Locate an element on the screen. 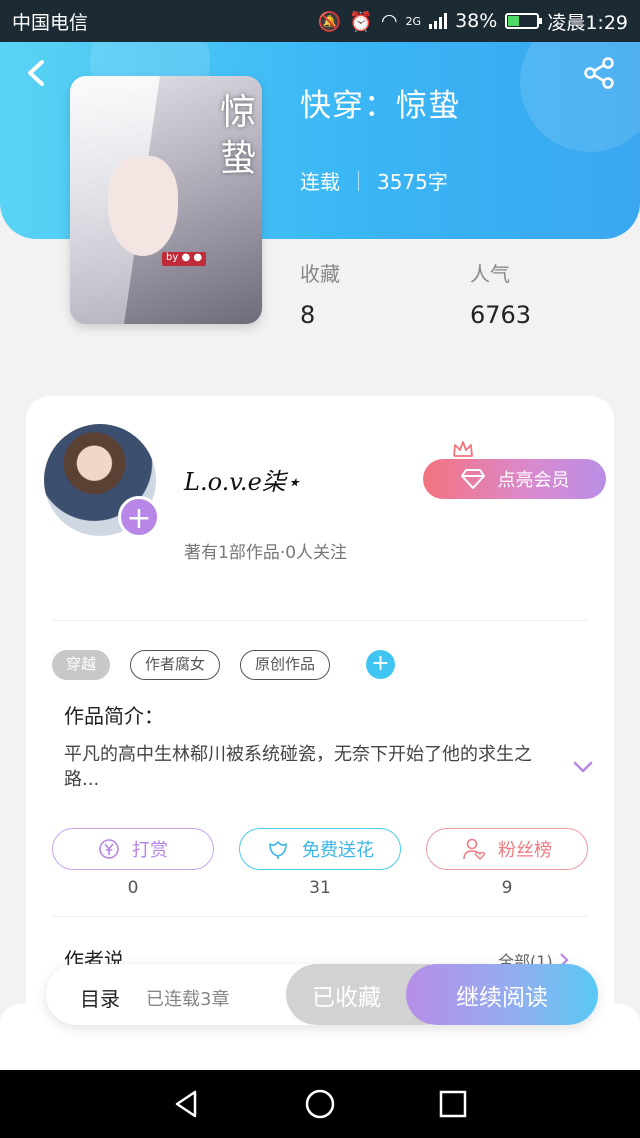 The height and width of the screenshot is (1138, 640). battery-fill is located at coordinates (513, 21).